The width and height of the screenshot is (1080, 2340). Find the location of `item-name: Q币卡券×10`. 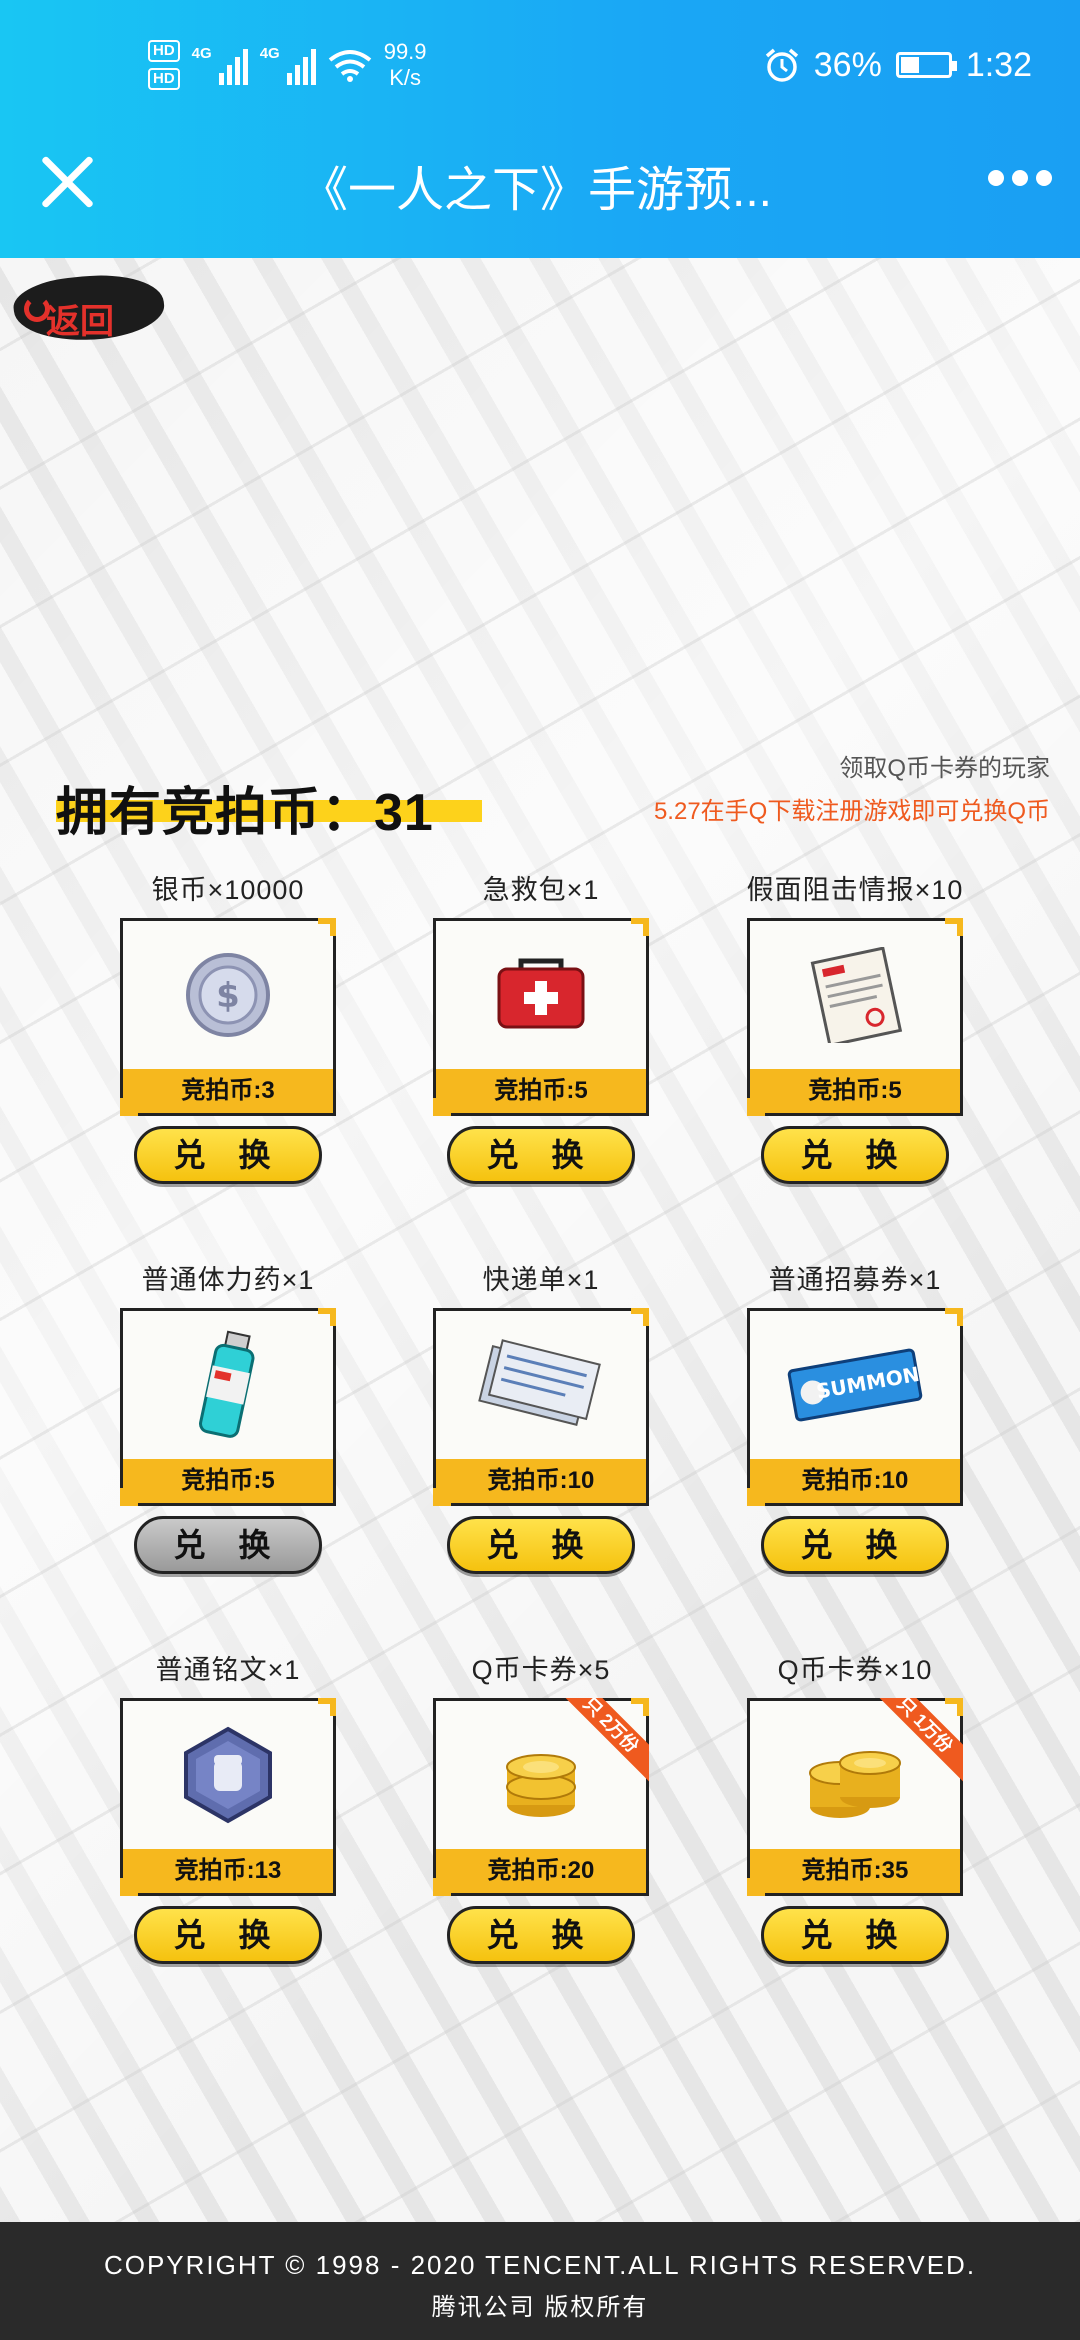

item-name: Q币卡券×10 is located at coordinates (855, 1670).